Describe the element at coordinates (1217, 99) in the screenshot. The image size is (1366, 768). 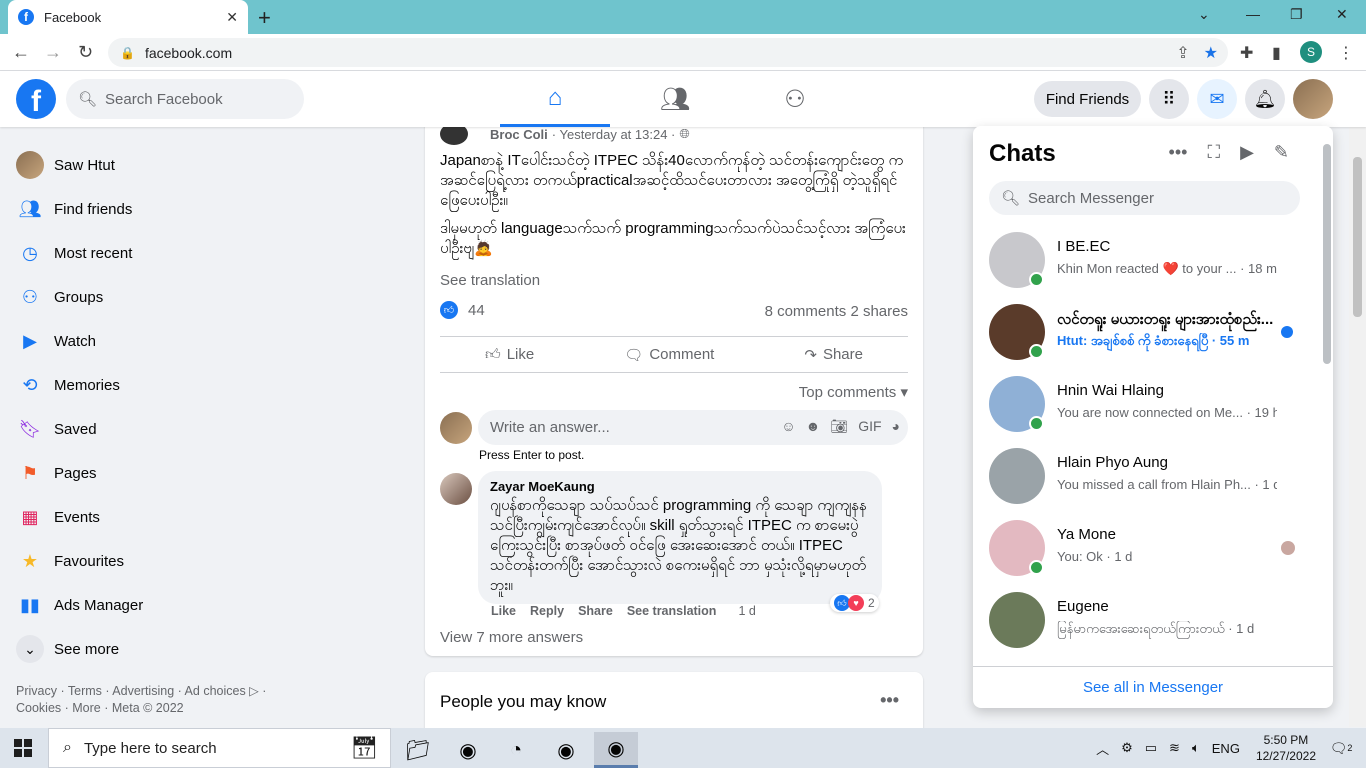
I see `messenger-button: ✉` at that location.